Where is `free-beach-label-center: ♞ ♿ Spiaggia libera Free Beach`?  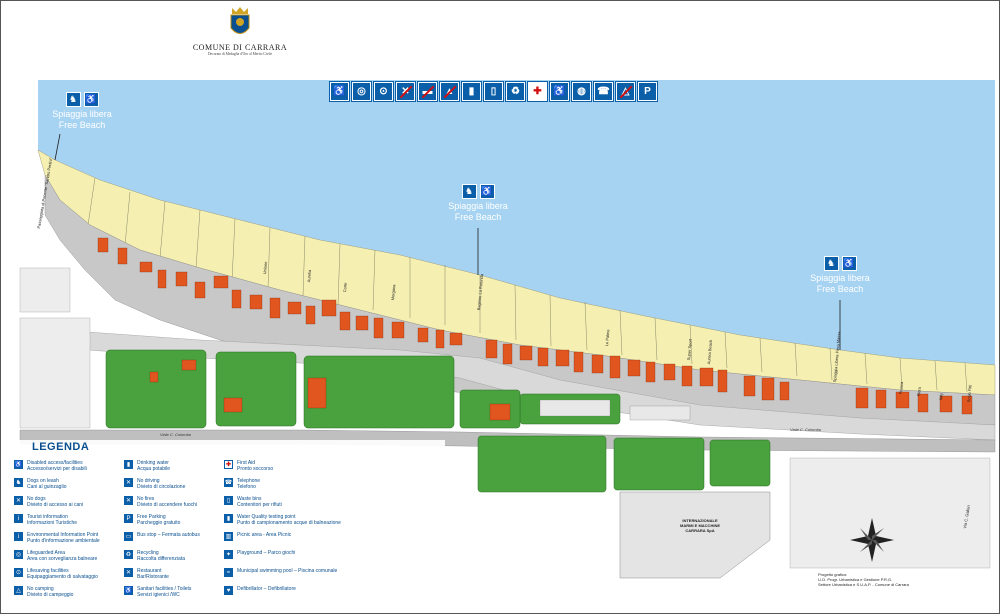 free-beach-label-center: ♞ ♿ Spiaggia libera Free Beach is located at coordinates (478, 203).